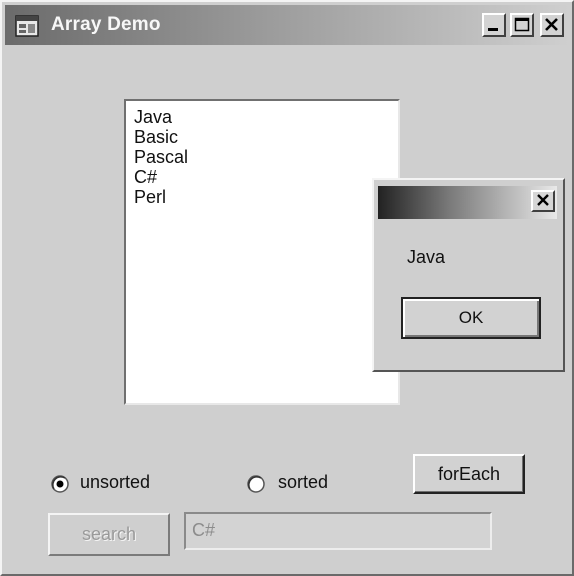 This screenshot has width=574, height=576. I want to click on maximize-button, so click(522, 25).